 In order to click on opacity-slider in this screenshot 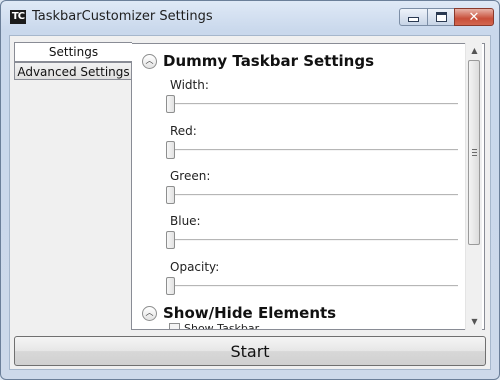, I will do `click(312, 286)`.